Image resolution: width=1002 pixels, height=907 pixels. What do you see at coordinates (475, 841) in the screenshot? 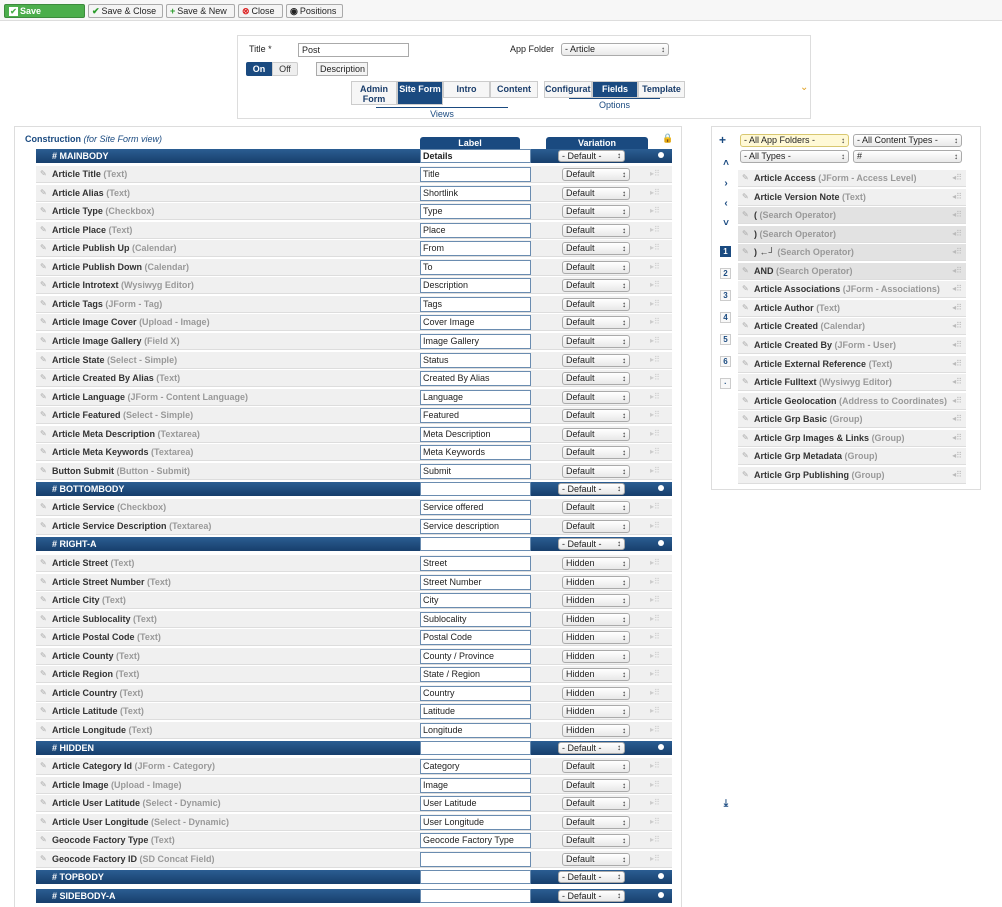
I see `field-label-input: Geocode Factory Type` at bounding box center [475, 841].